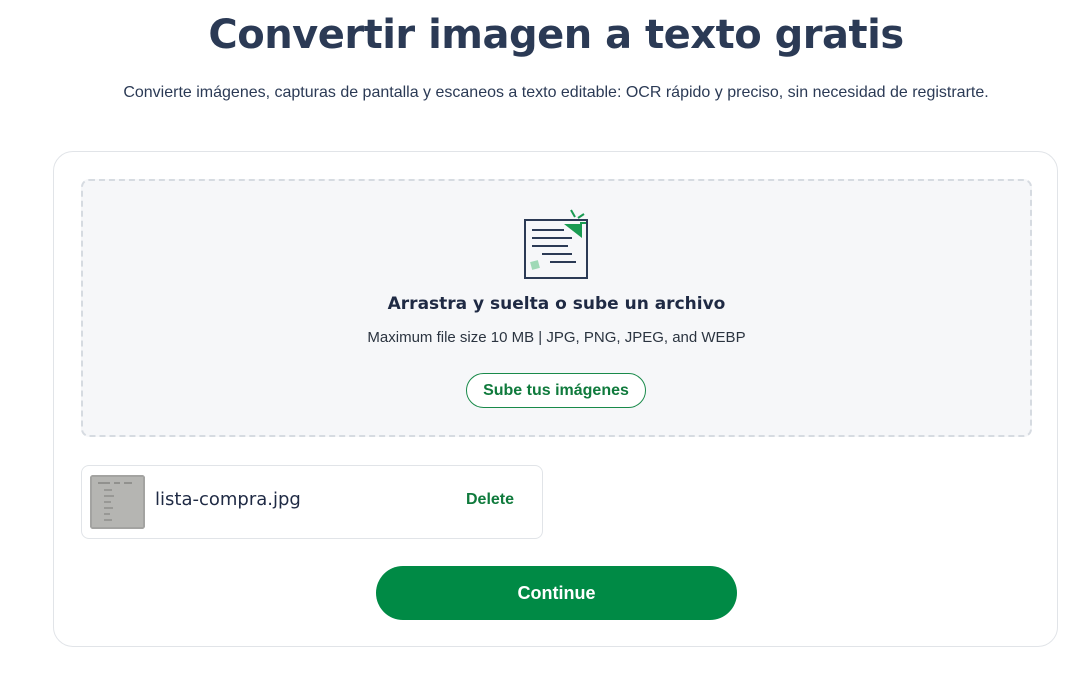 The image size is (1090, 680). Describe the element at coordinates (556, 593) in the screenshot. I see `continue-button: Continue` at that location.